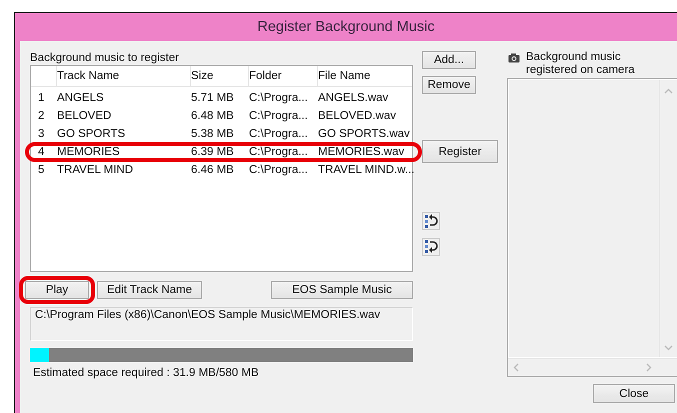 Image resolution: width=677 pixels, height=413 pixels. What do you see at coordinates (123, 76) in the screenshot?
I see `column-header: Track Name` at bounding box center [123, 76].